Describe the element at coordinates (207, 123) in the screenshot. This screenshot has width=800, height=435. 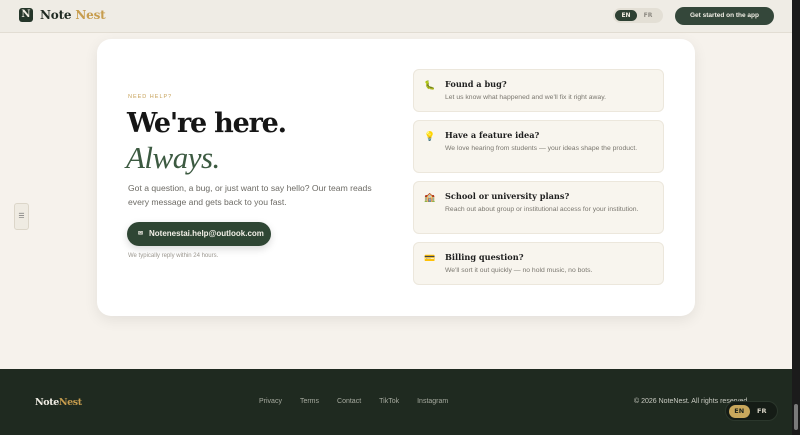
I see `page-title: We're here.` at that location.